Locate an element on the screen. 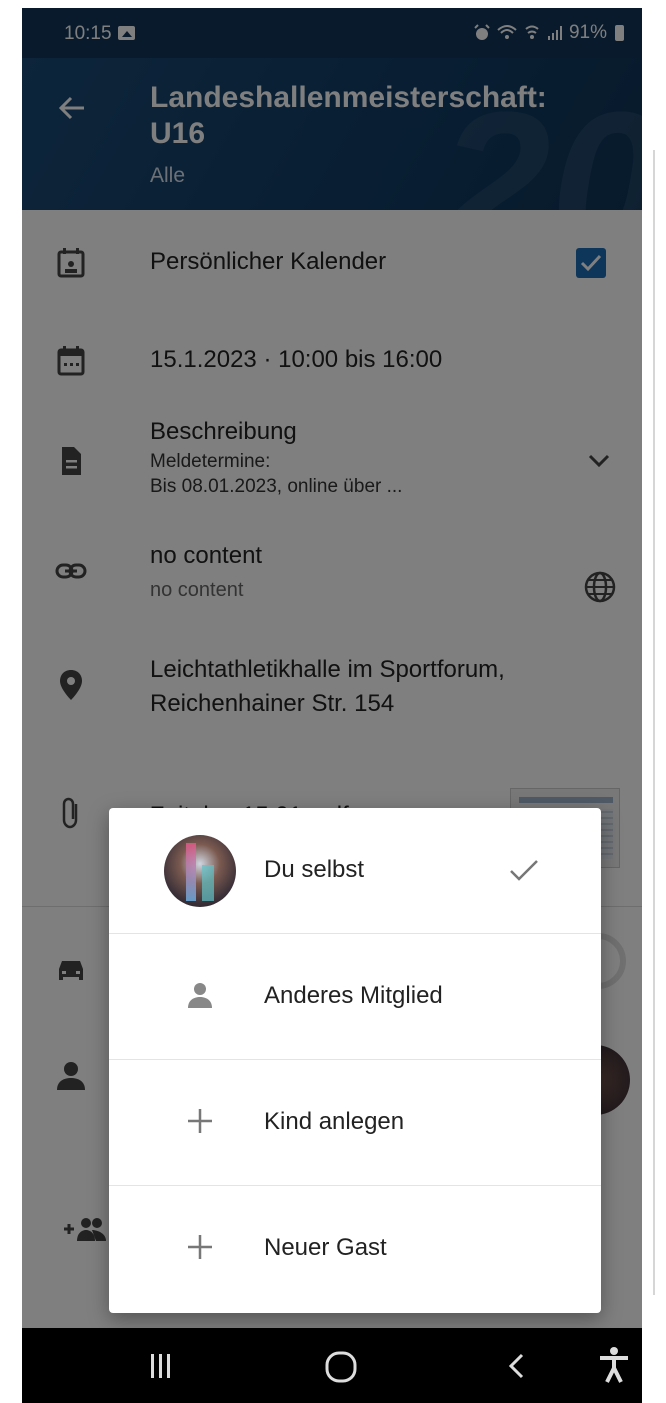  accessibility-icon is located at coordinates (614, 1365).